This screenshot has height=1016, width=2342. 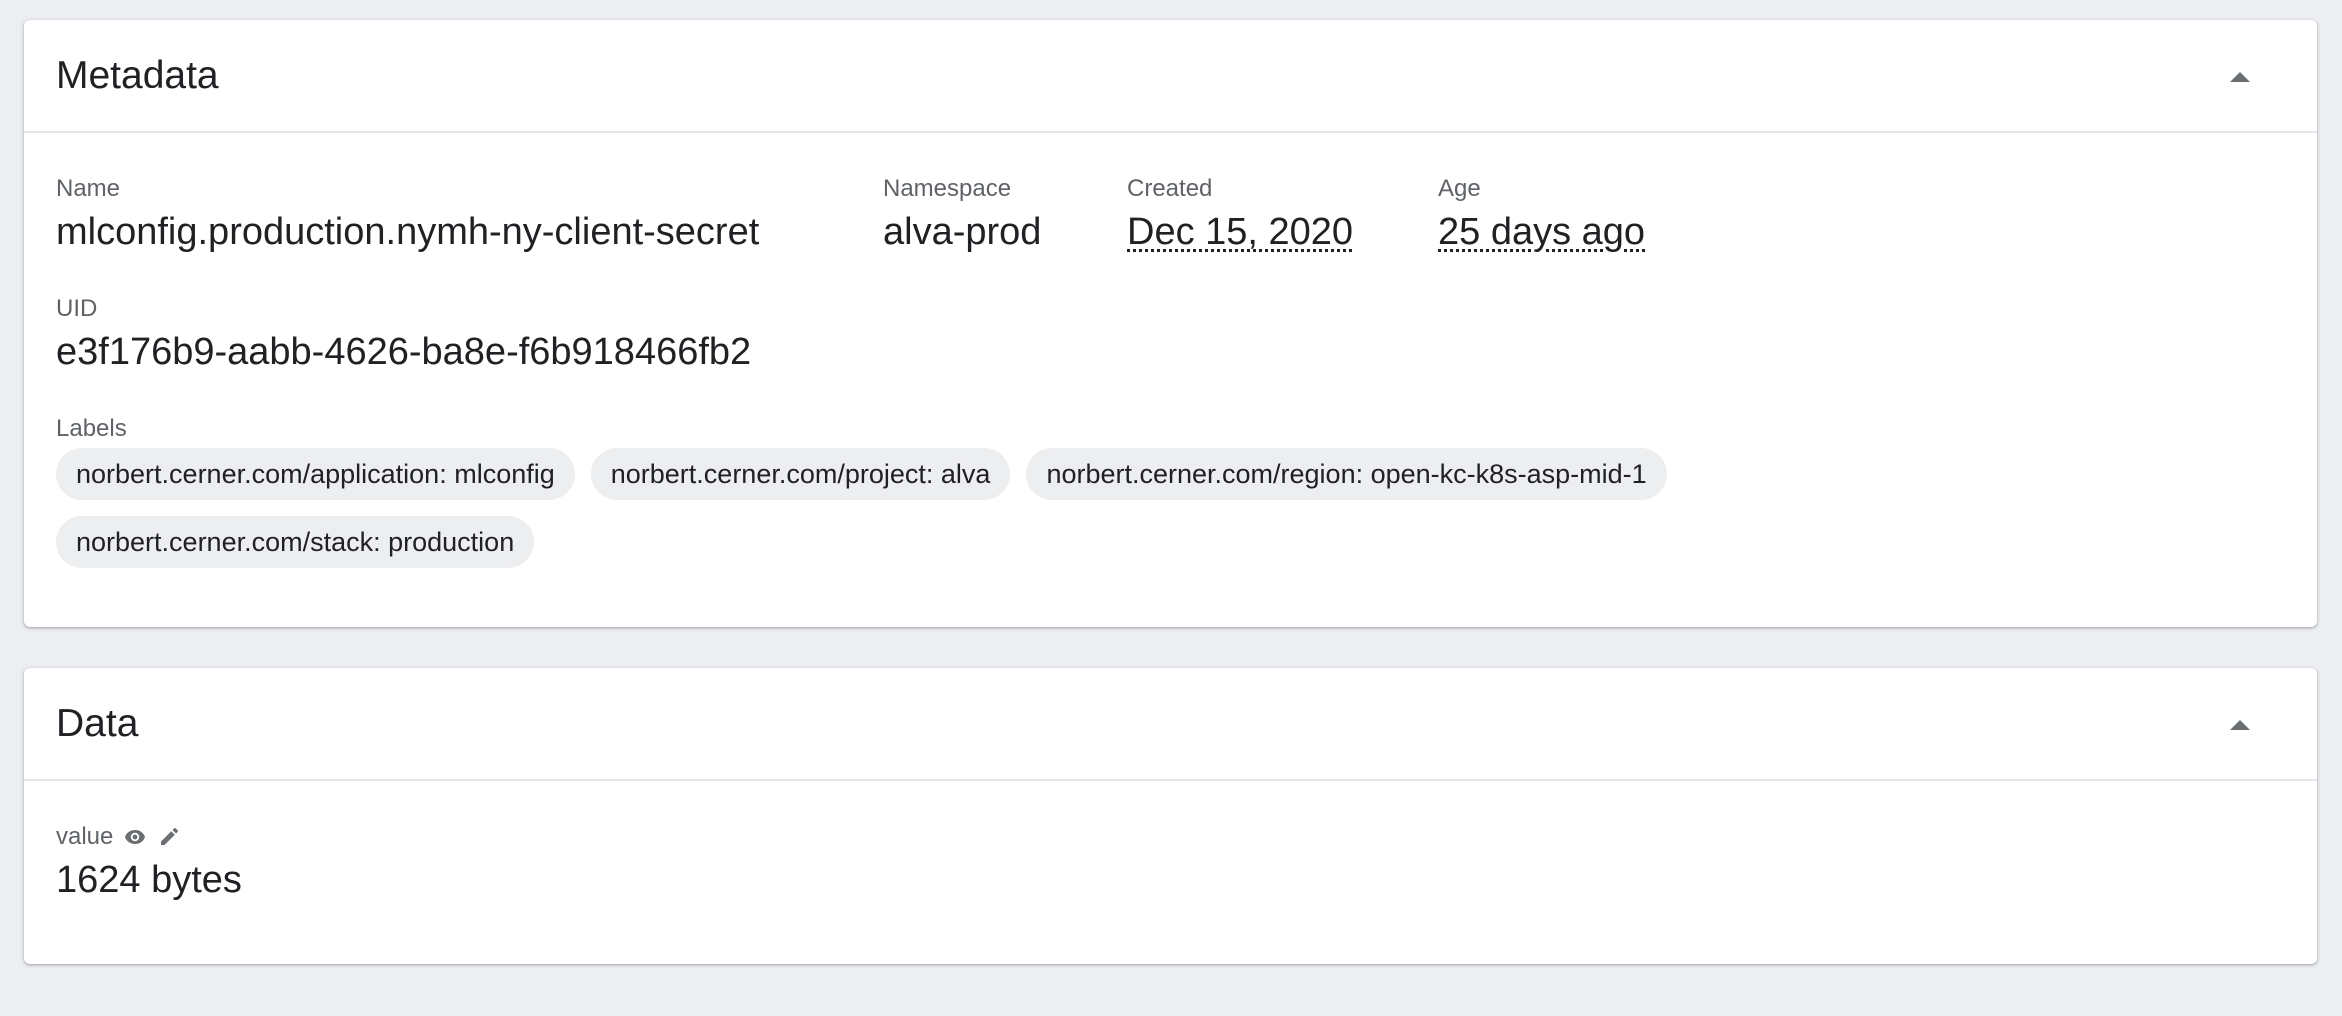 What do you see at coordinates (1170, 76) in the screenshot?
I see `metadata-card-header: Metadata` at bounding box center [1170, 76].